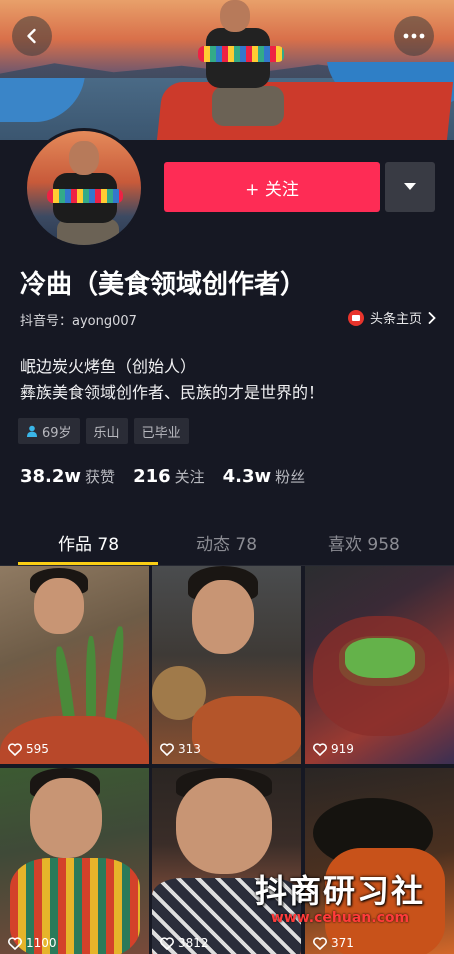  Describe the element at coordinates (340, 918) in the screenshot. I see `watermark-url: www.cehuan.com` at that location.